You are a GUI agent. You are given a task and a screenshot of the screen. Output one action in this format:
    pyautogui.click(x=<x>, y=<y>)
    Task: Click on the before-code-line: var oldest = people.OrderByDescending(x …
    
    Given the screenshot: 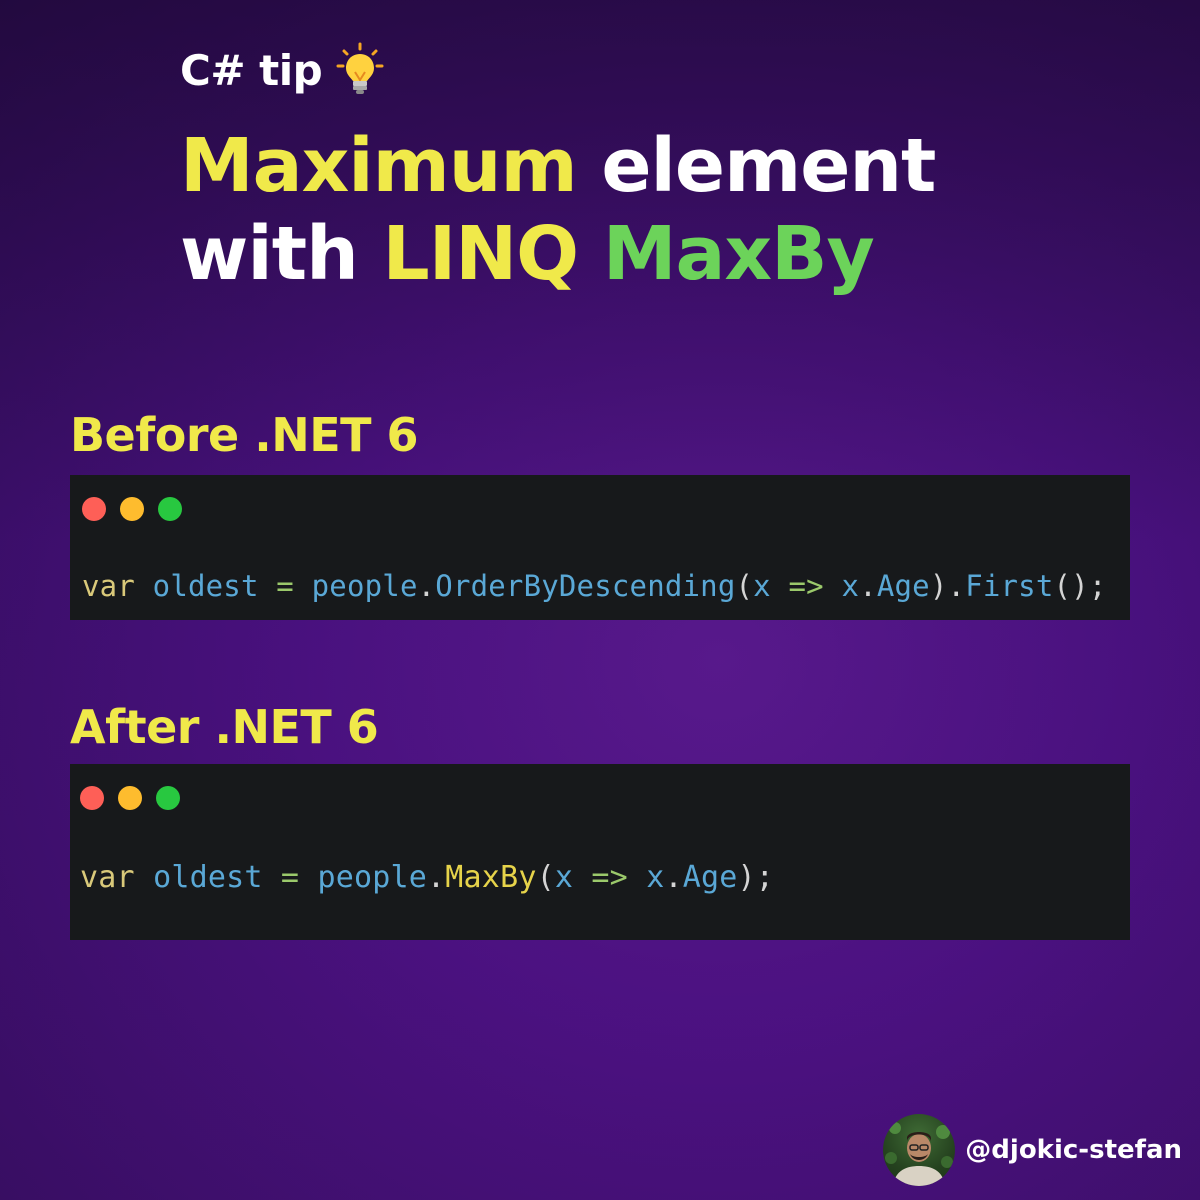 What is the action you would take?
    pyautogui.click(x=594, y=586)
    